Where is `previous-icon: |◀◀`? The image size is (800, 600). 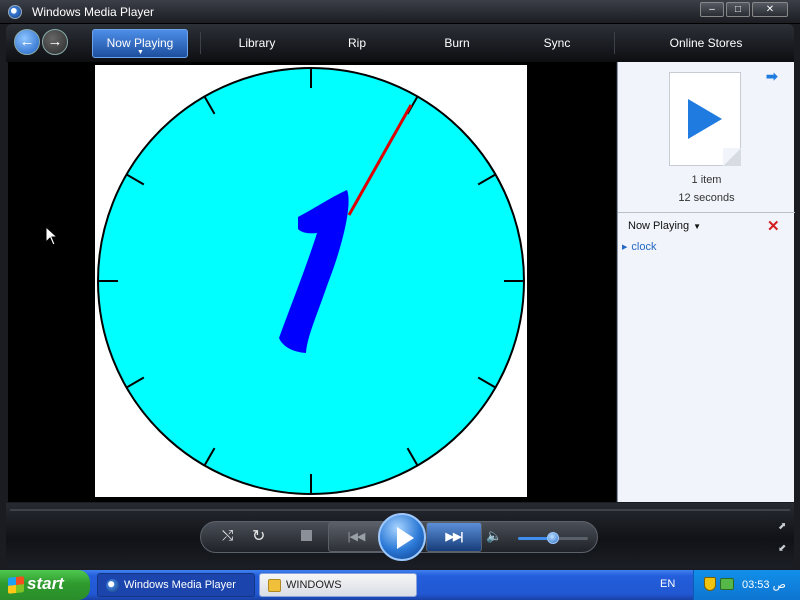 previous-icon: |◀◀ is located at coordinates (356, 537).